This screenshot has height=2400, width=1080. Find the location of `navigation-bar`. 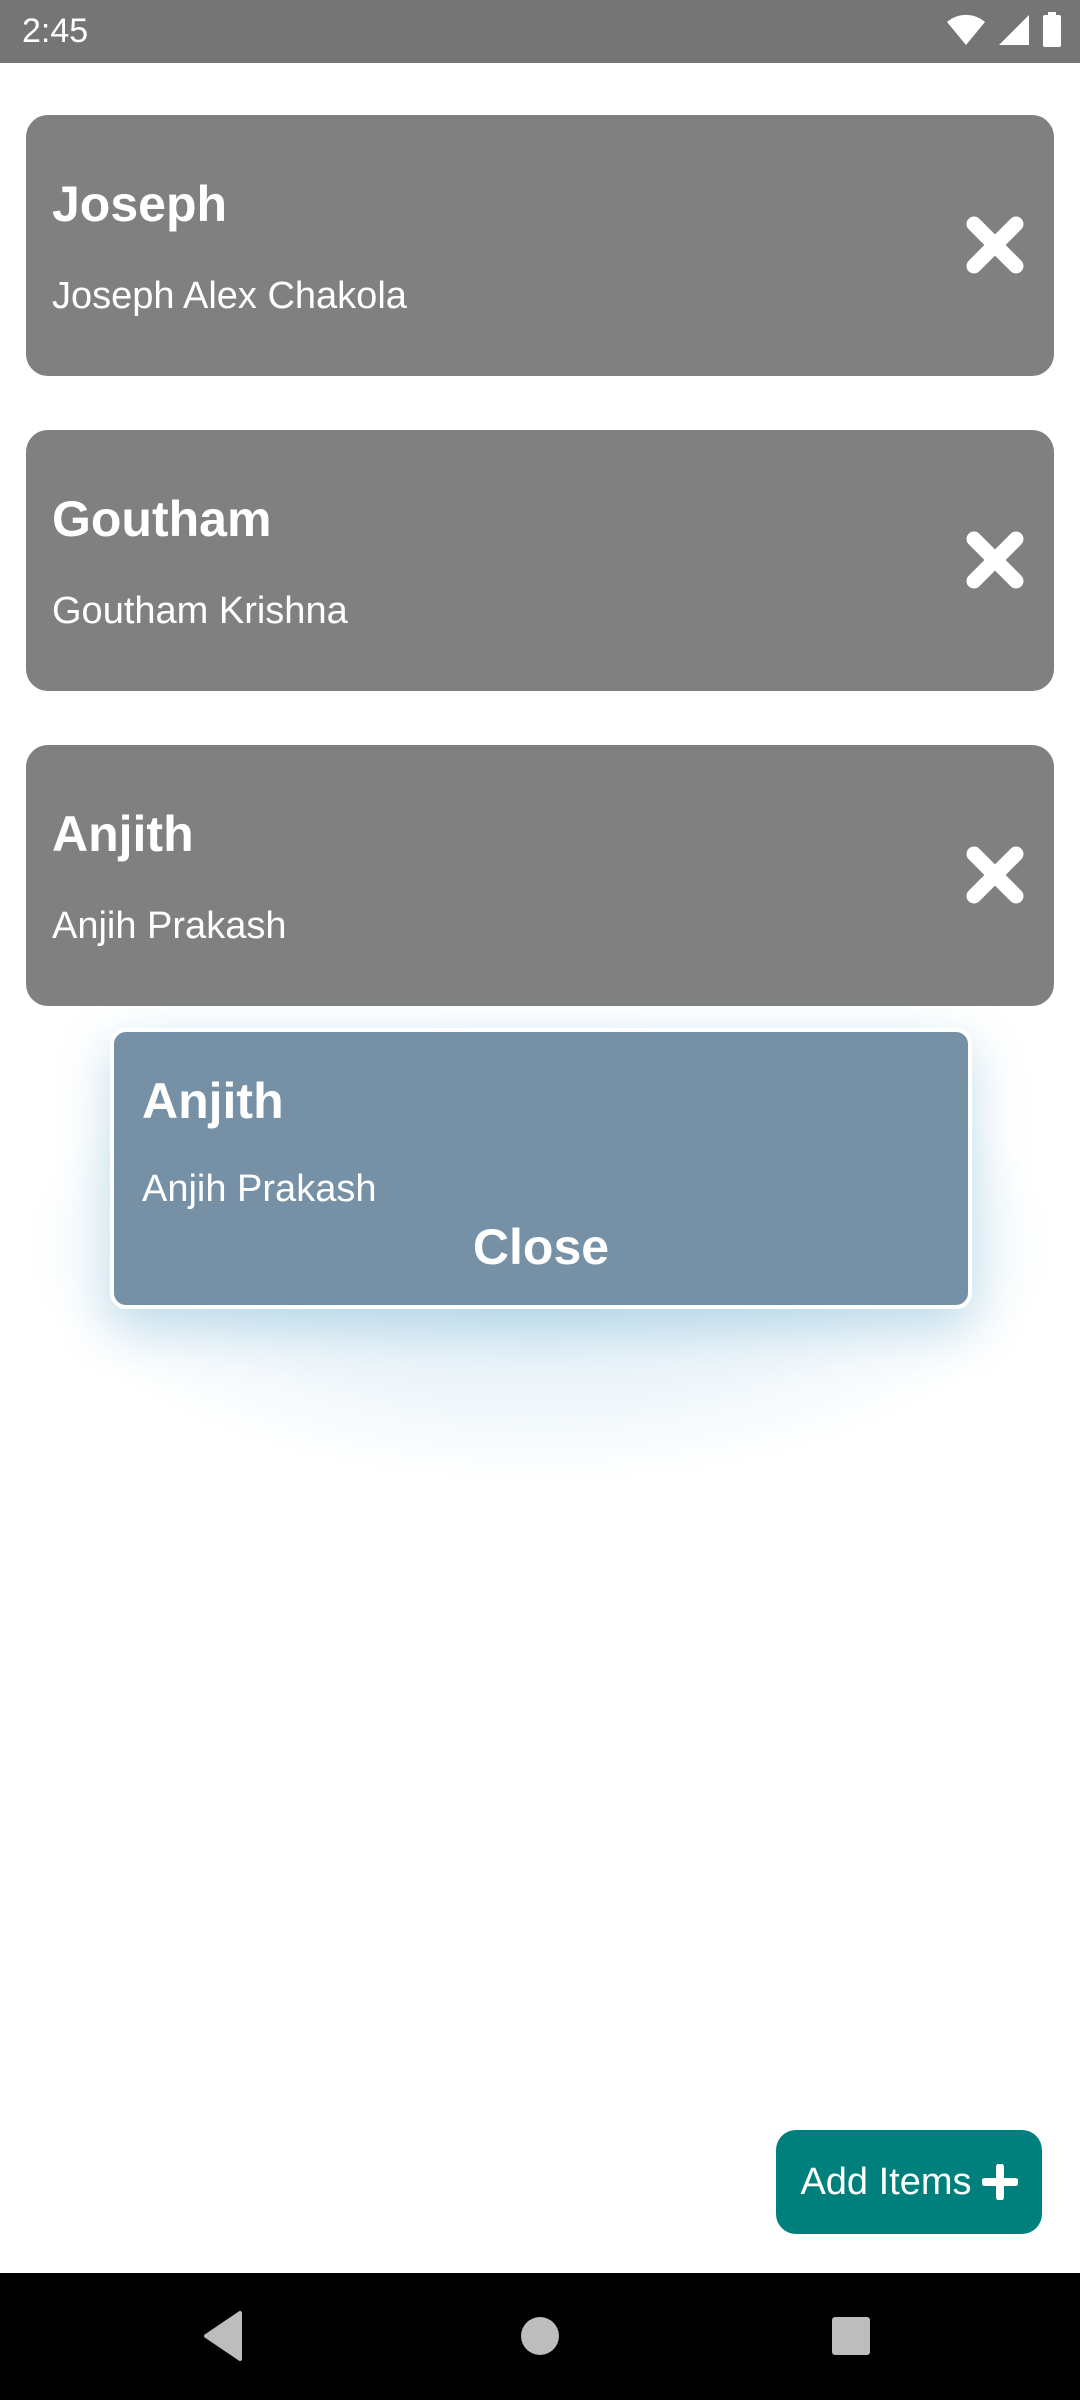

navigation-bar is located at coordinates (540, 2336).